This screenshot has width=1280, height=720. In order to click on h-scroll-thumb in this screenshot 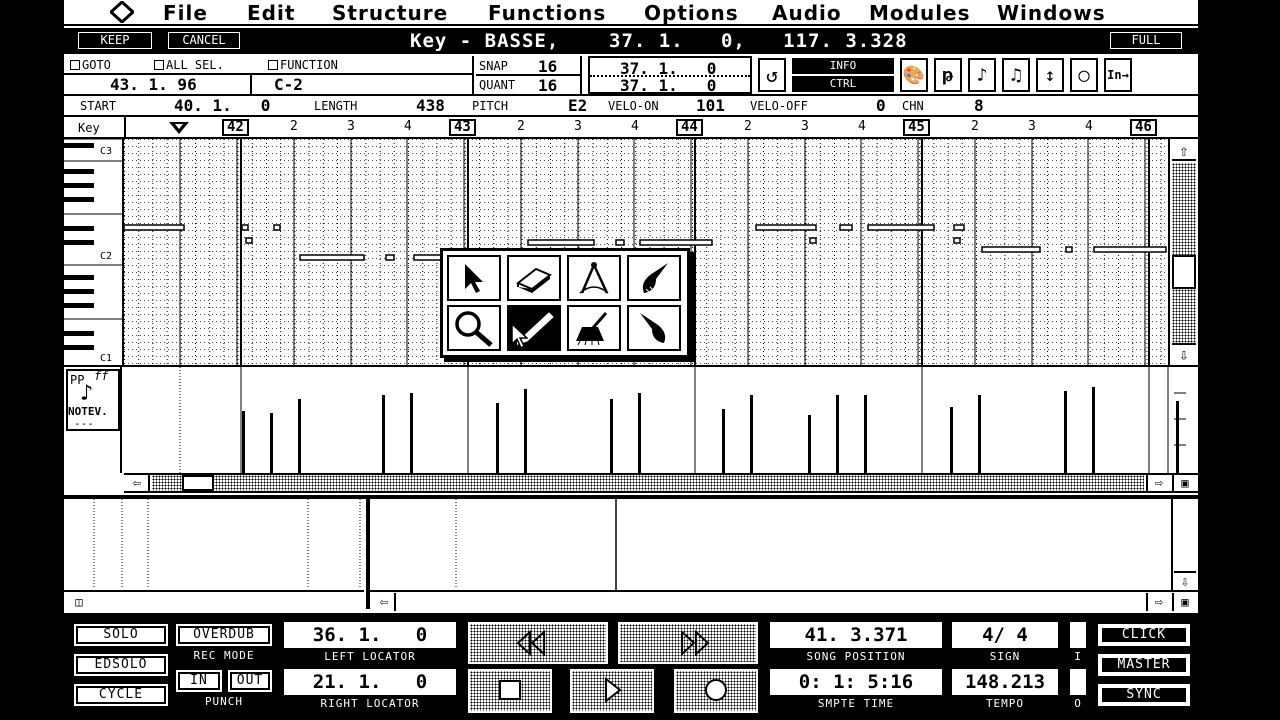, I will do `click(198, 483)`.